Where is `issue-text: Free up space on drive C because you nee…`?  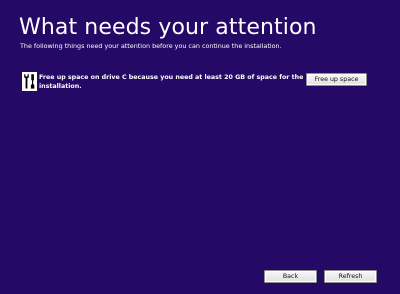 issue-text: Free up space on drive C because you nee… is located at coordinates (171, 82).